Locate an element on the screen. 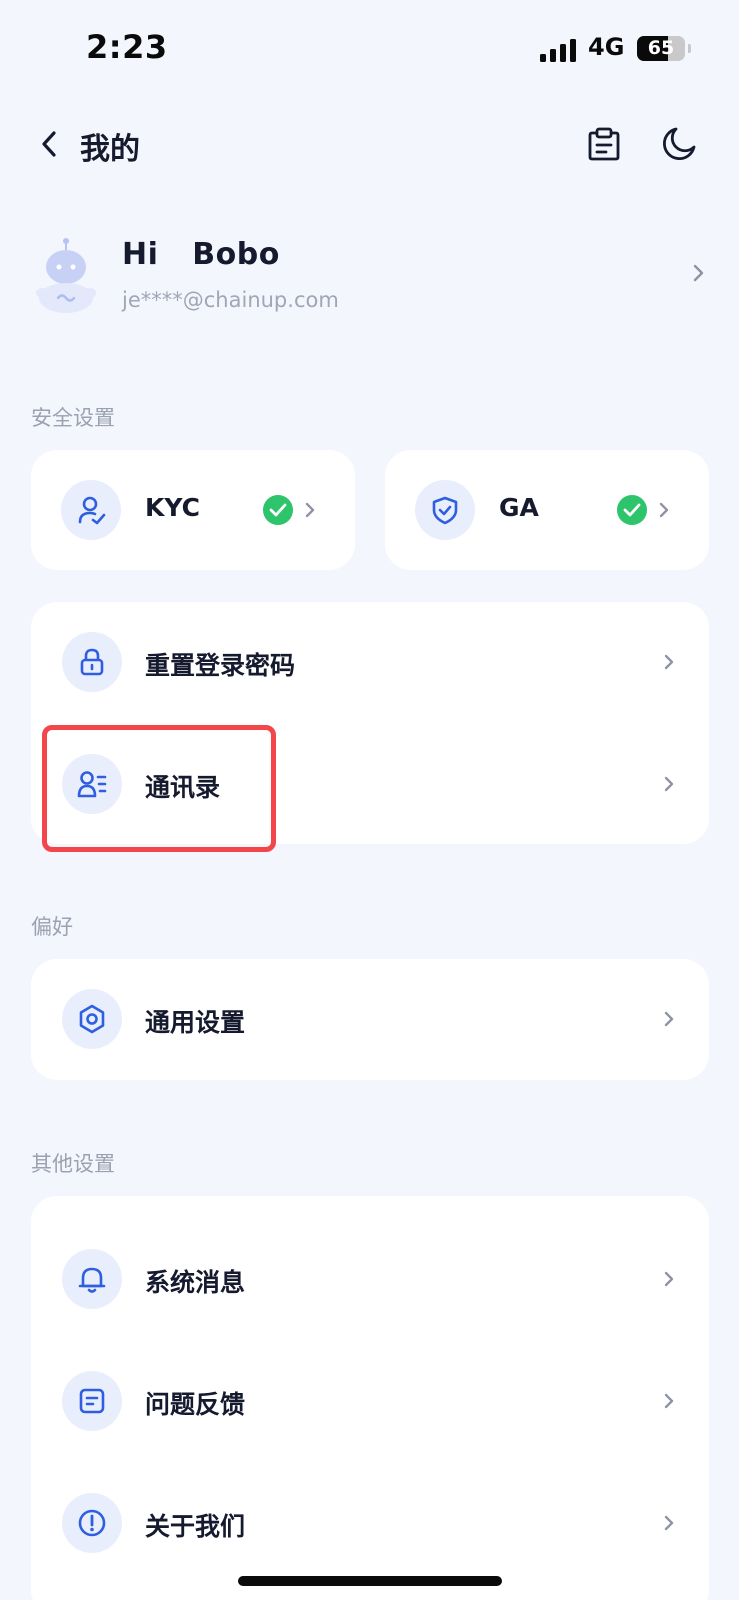 The width and height of the screenshot is (739, 1600). bell-icon is located at coordinates (92, 1280).